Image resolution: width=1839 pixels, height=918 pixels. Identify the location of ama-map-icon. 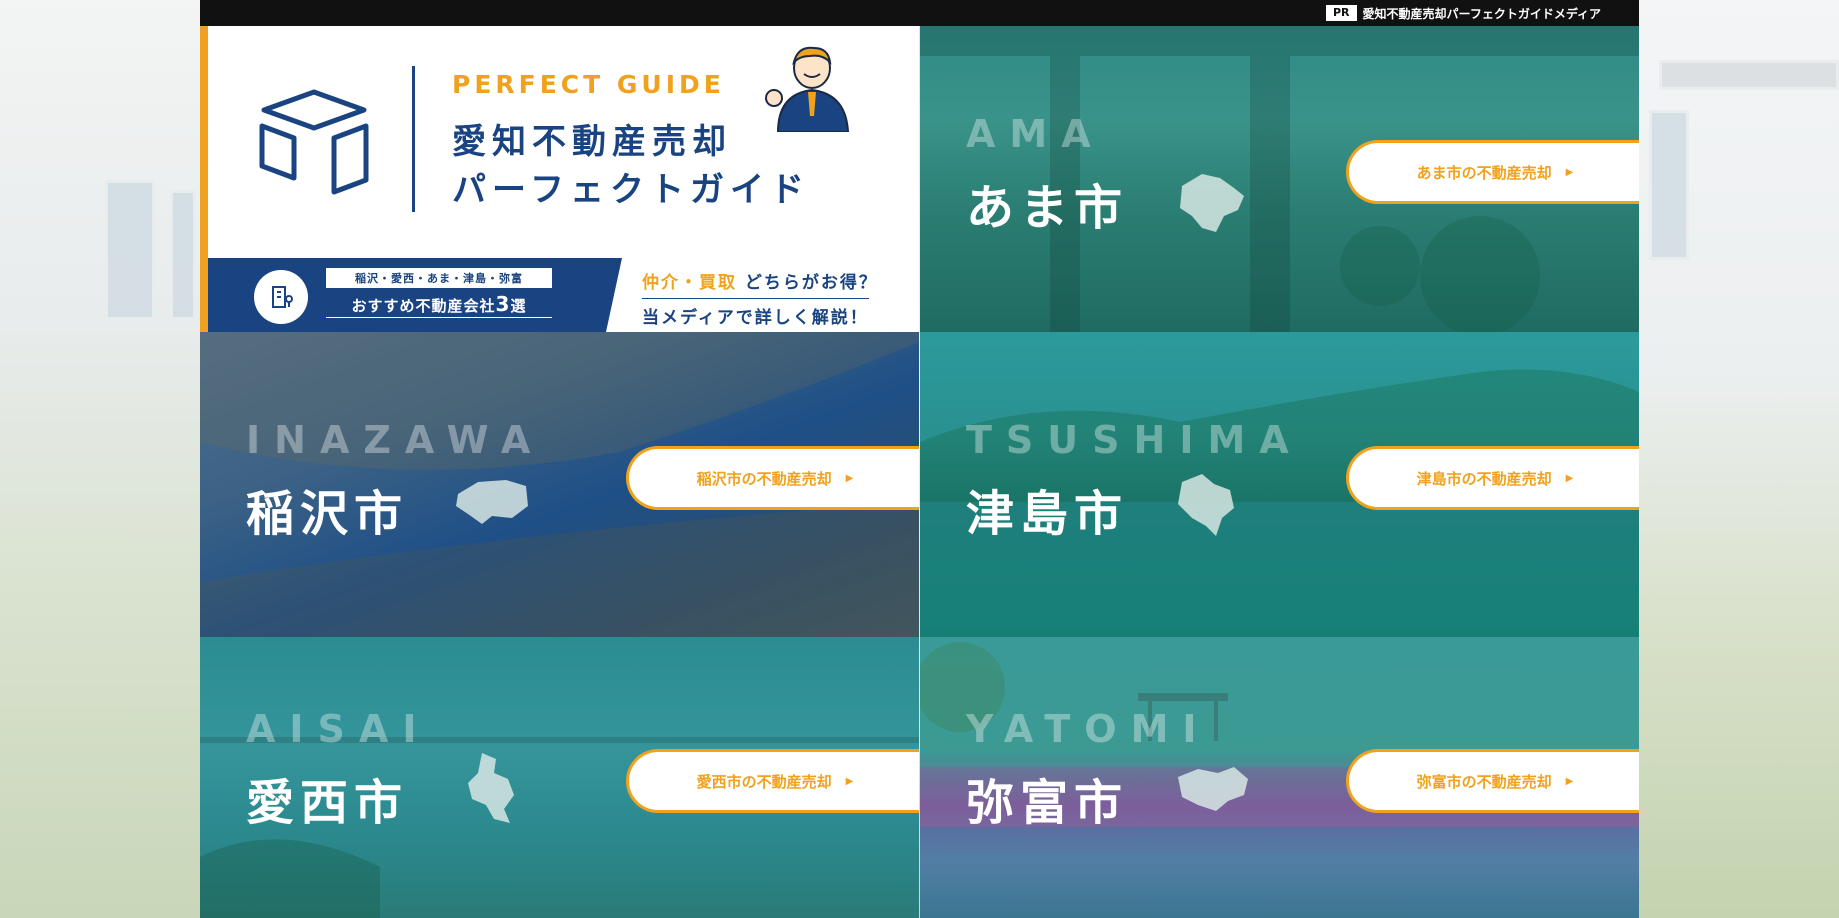
(1212, 203).